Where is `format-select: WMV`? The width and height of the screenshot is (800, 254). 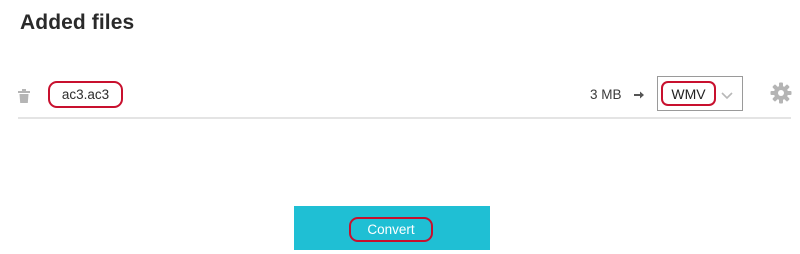 format-select: WMV is located at coordinates (700, 93).